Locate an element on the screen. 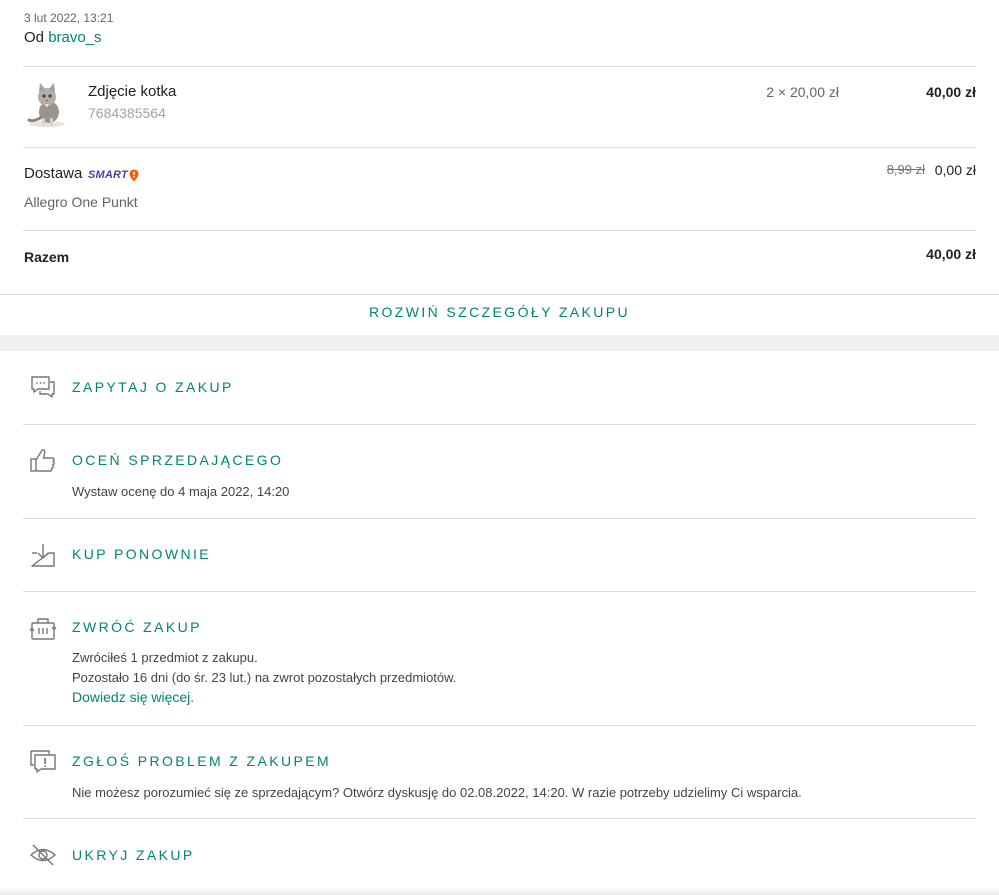 The width and height of the screenshot is (999, 895). section-gap is located at coordinates (499, 343).